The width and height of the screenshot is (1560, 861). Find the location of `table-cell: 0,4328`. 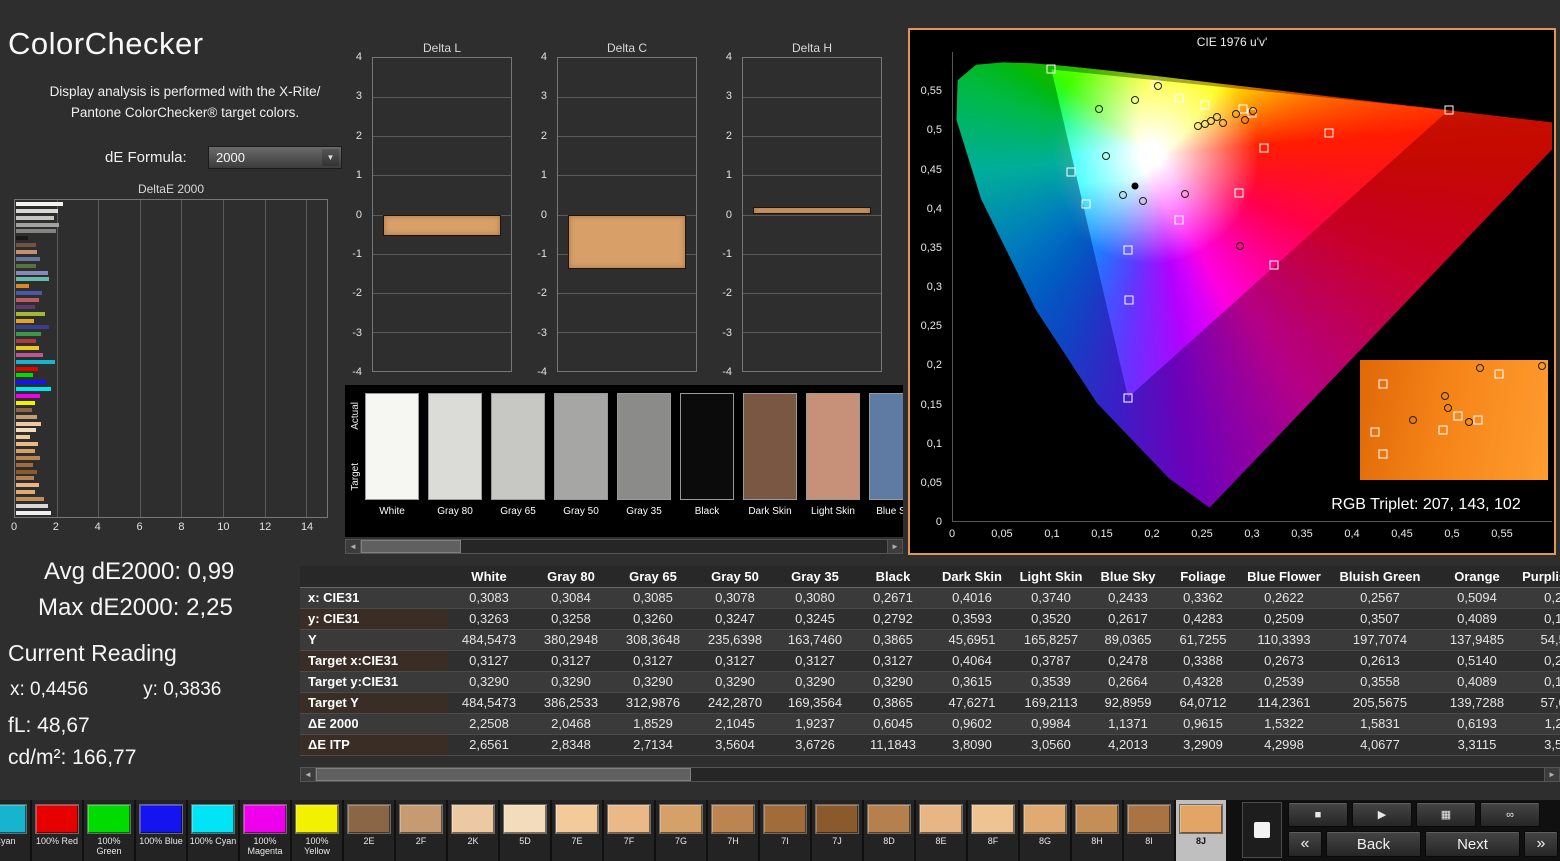

table-cell: 0,4328 is located at coordinates (1203, 682).